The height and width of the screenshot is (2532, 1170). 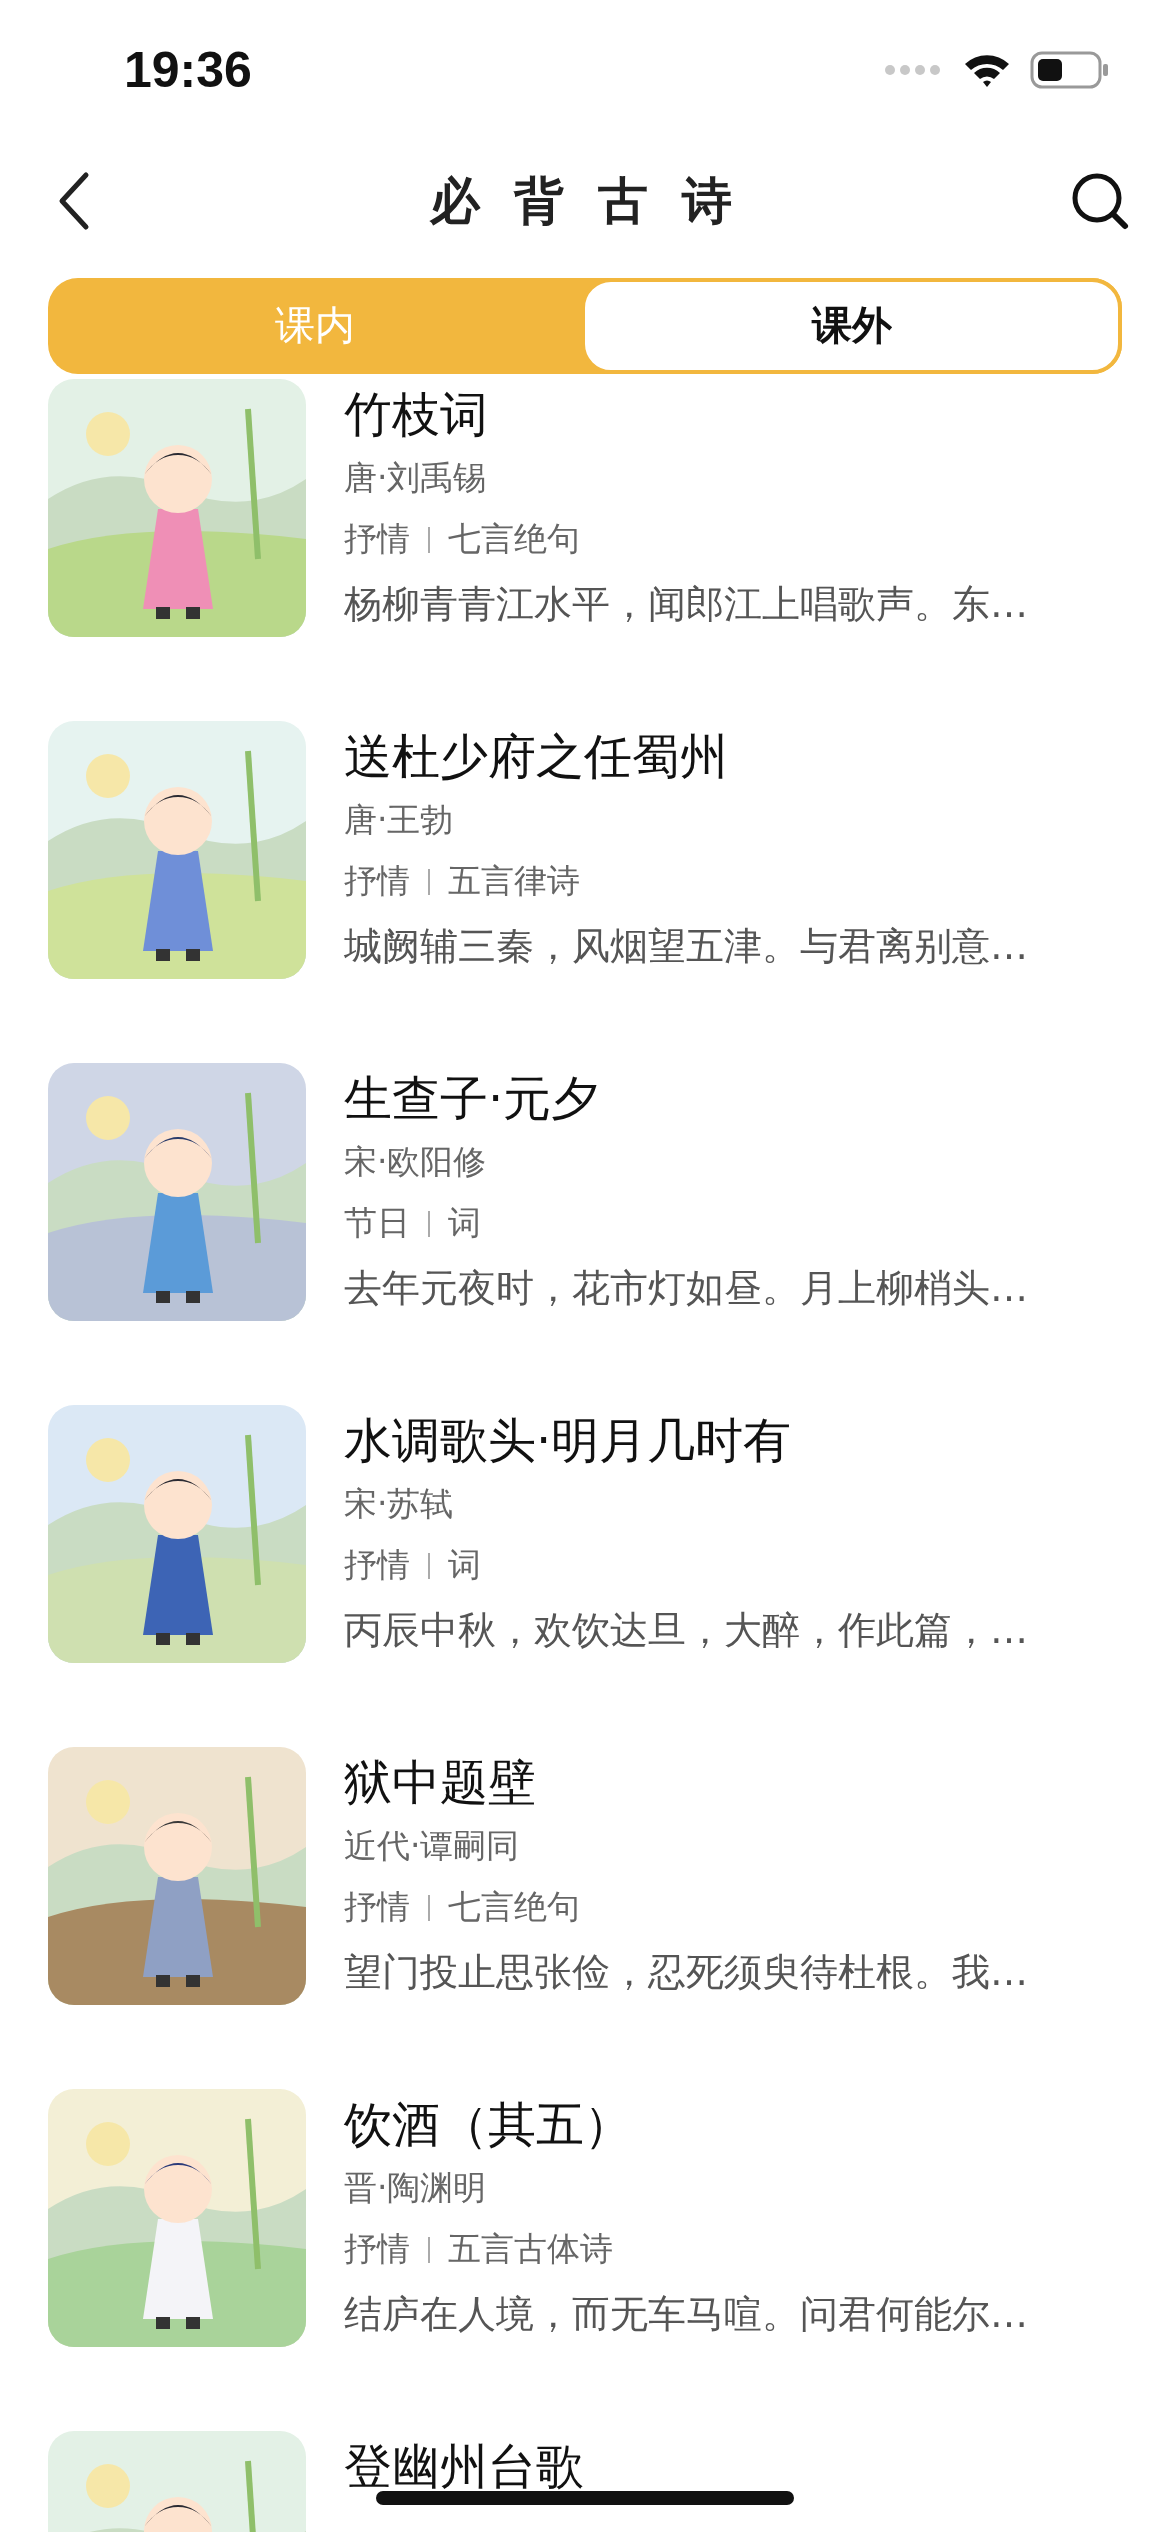 What do you see at coordinates (416, 477) in the screenshot?
I see `poem-author: 唐·刘禹锡` at bounding box center [416, 477].